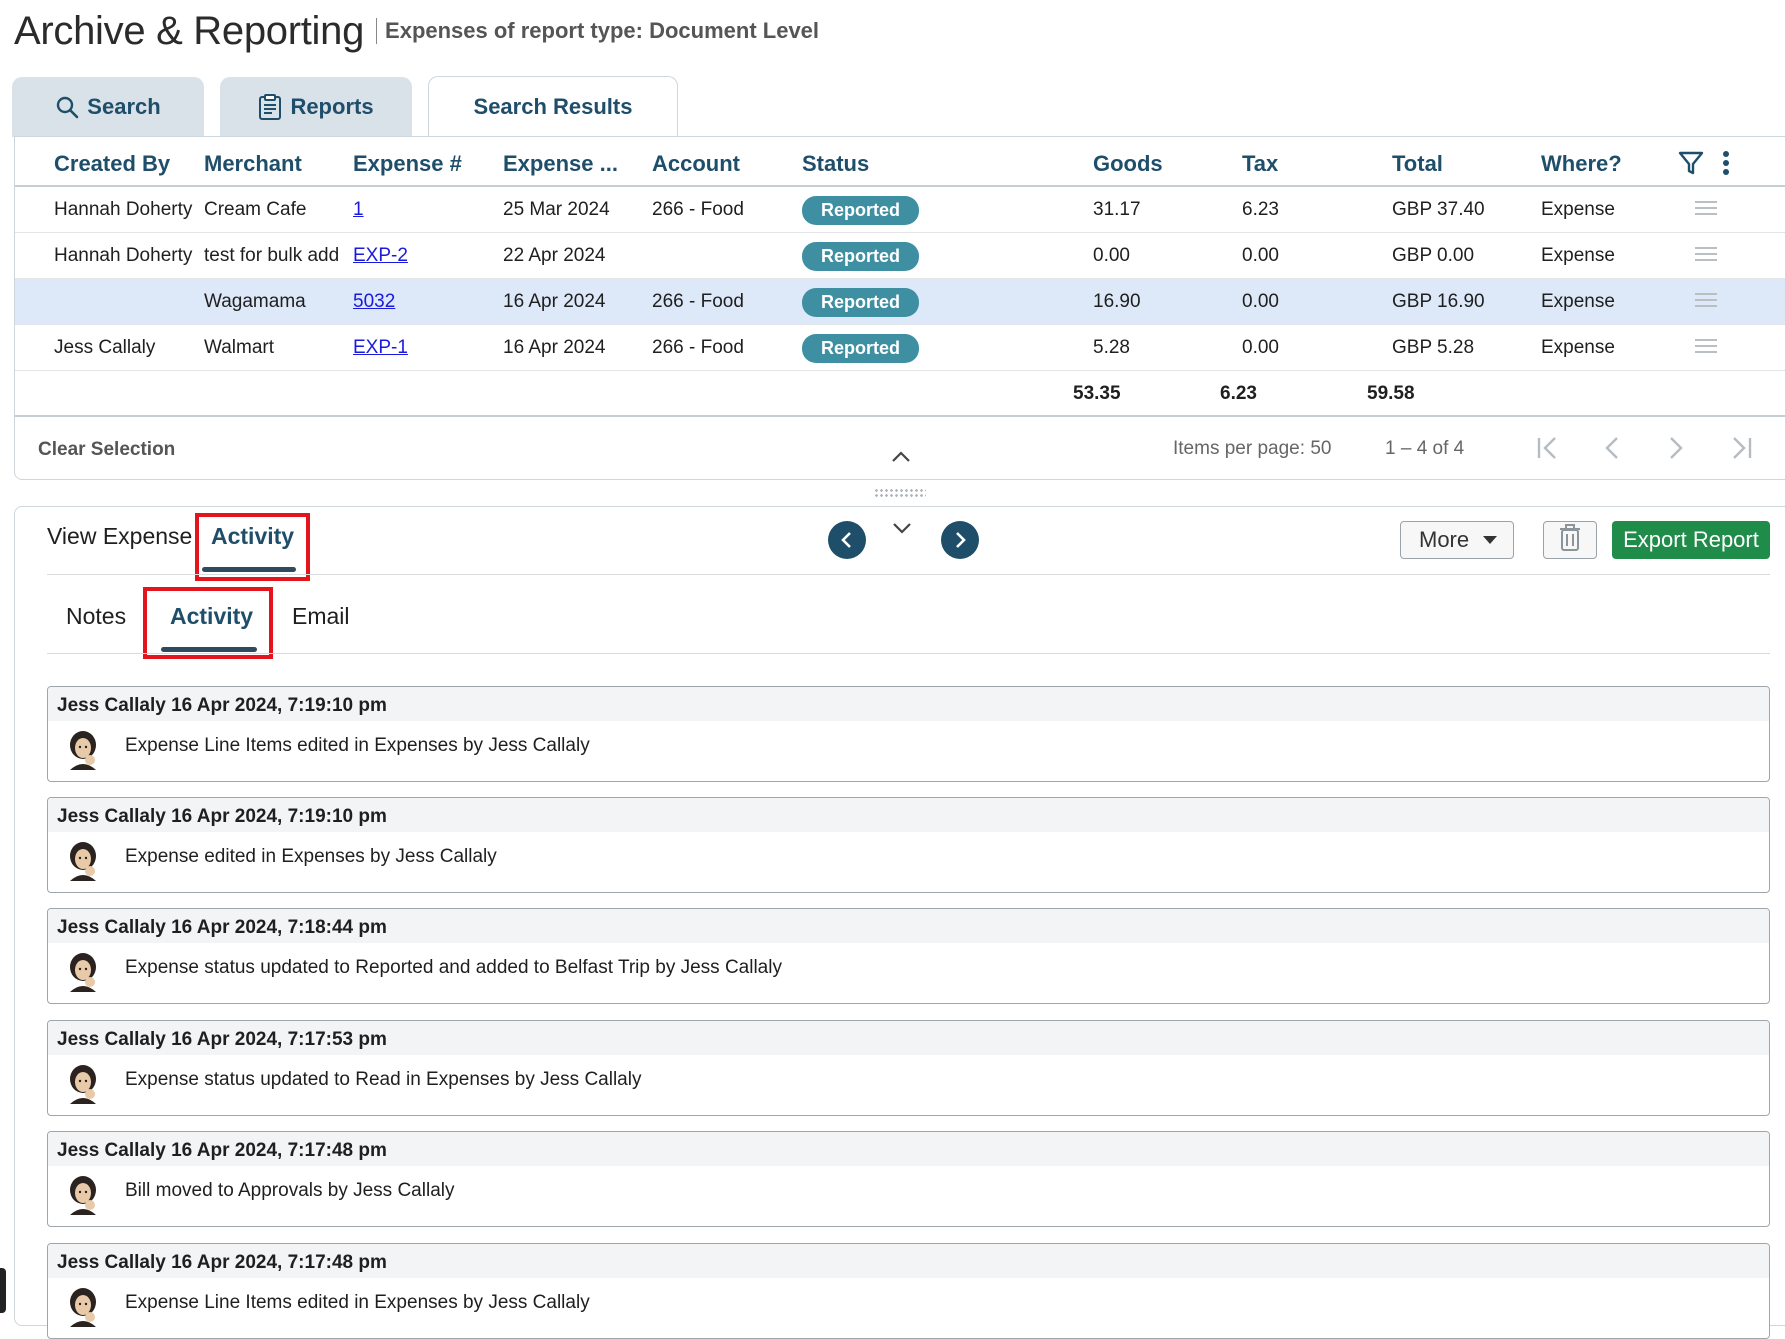 Image resolution: width=1785 pixels, height=1339 pixels. Describe the element at coordinates (321, 616) in the screenshot. I see `subtab-email: Email` at that location.